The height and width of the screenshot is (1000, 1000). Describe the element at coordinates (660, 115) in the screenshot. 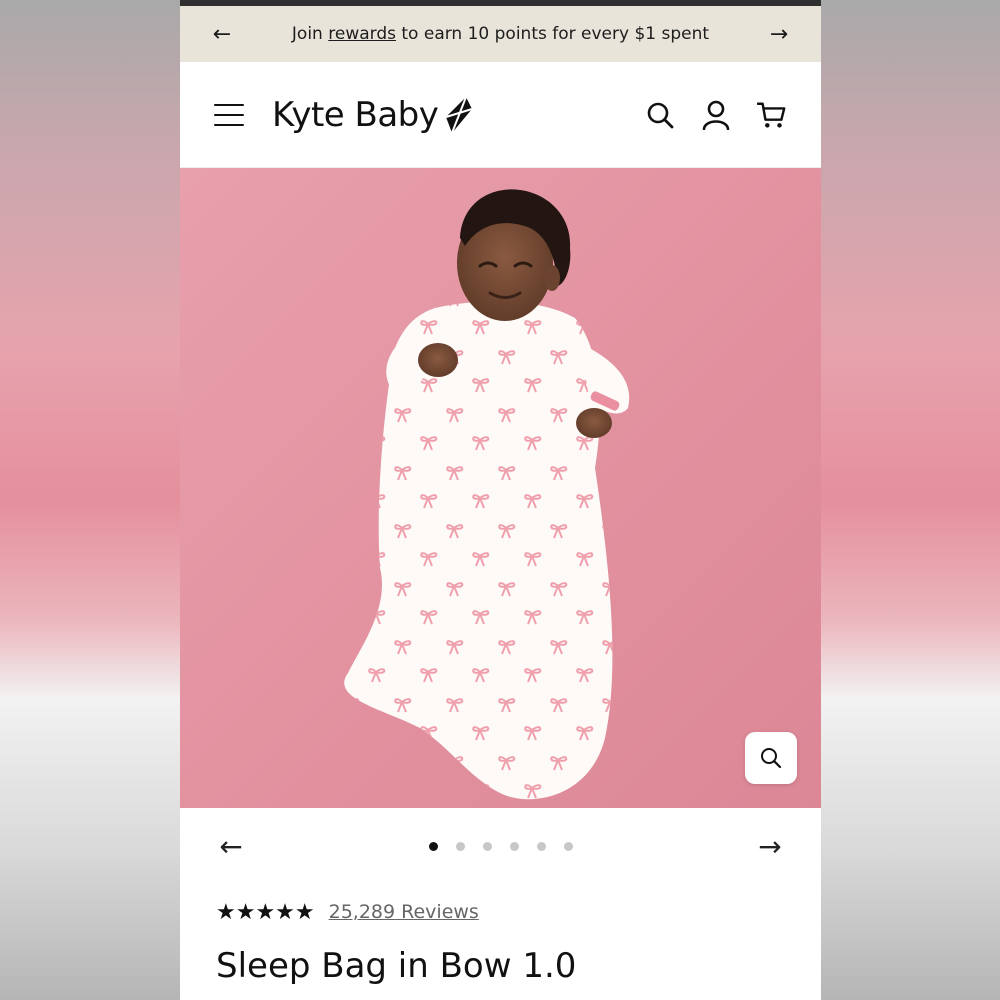

I see `search-icon` at that location.